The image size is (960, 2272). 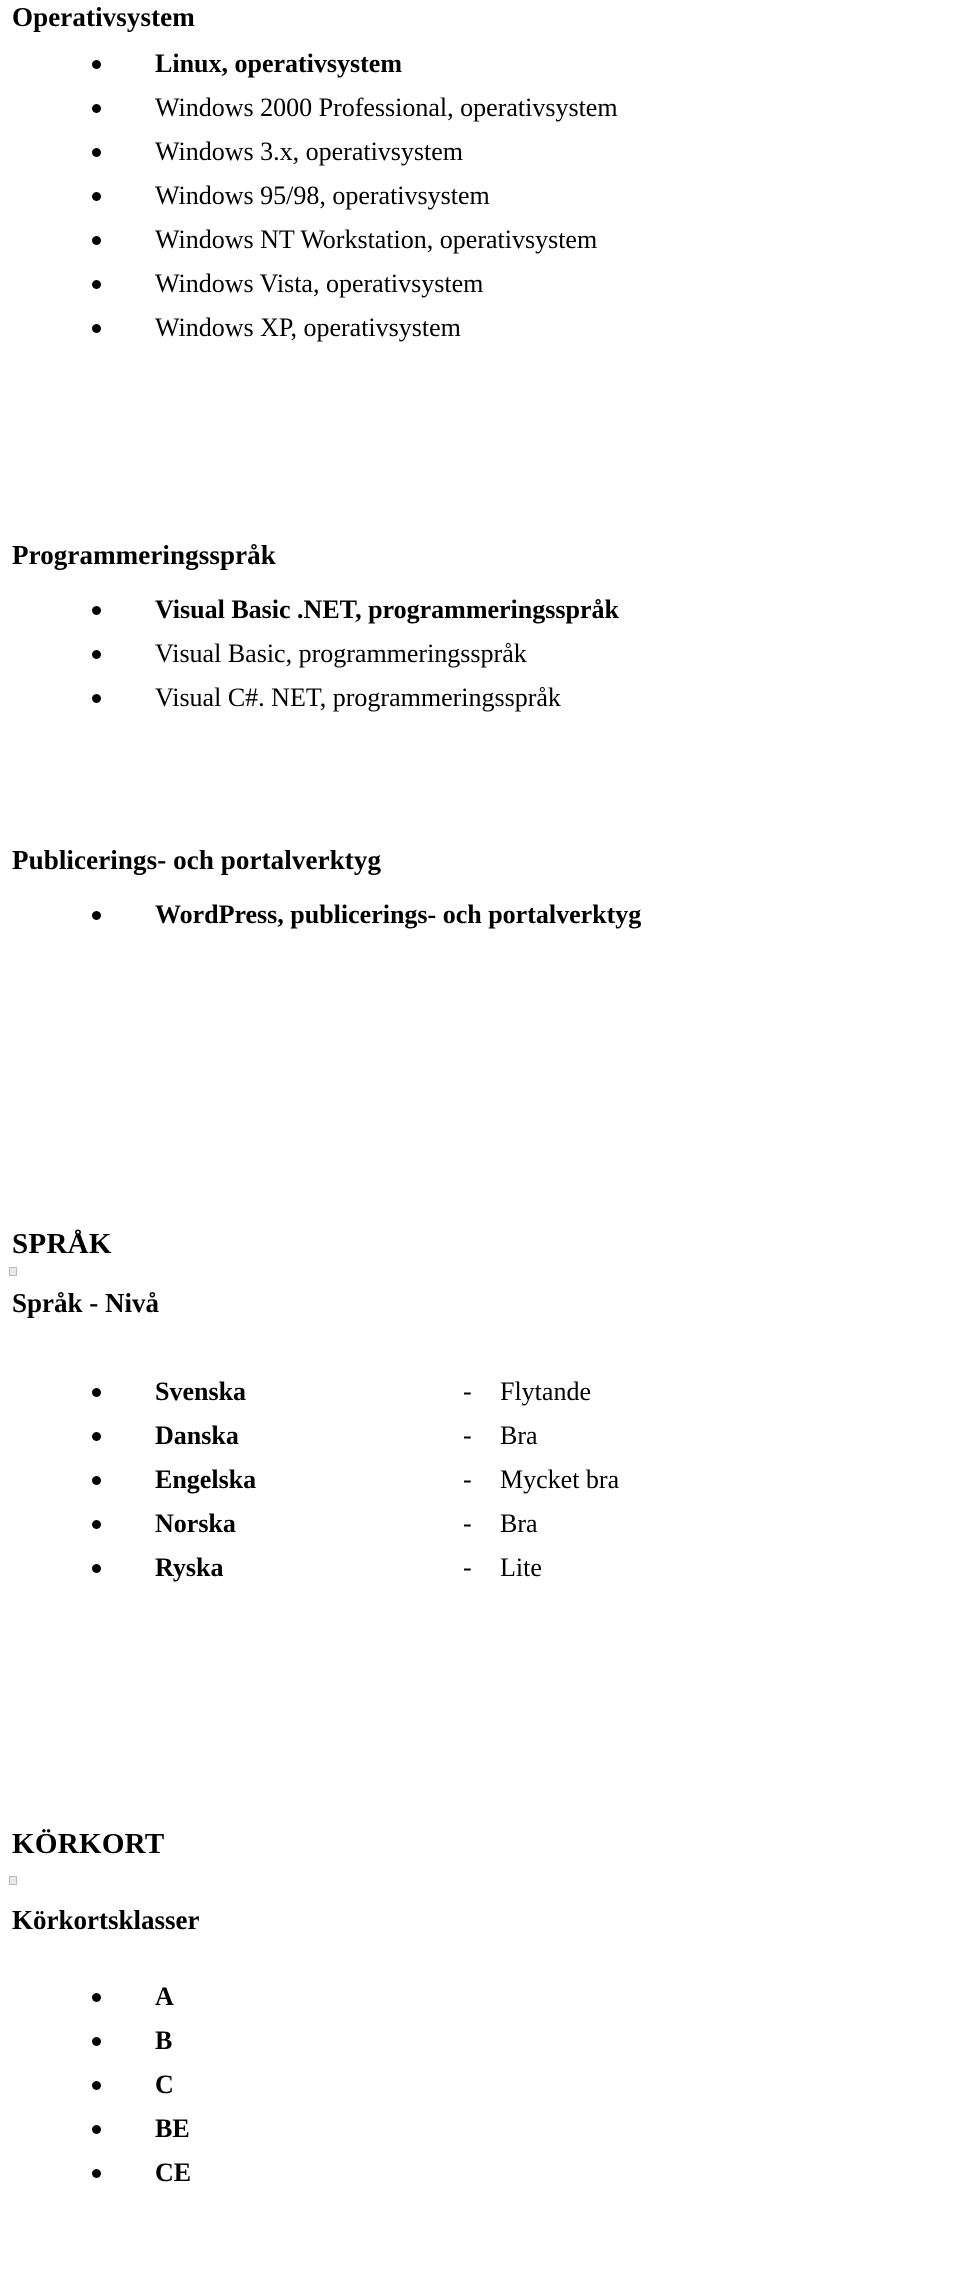 I want to click on subheading-korkortsklasser: Körkortsklasser, so click(x=106, y=1920).